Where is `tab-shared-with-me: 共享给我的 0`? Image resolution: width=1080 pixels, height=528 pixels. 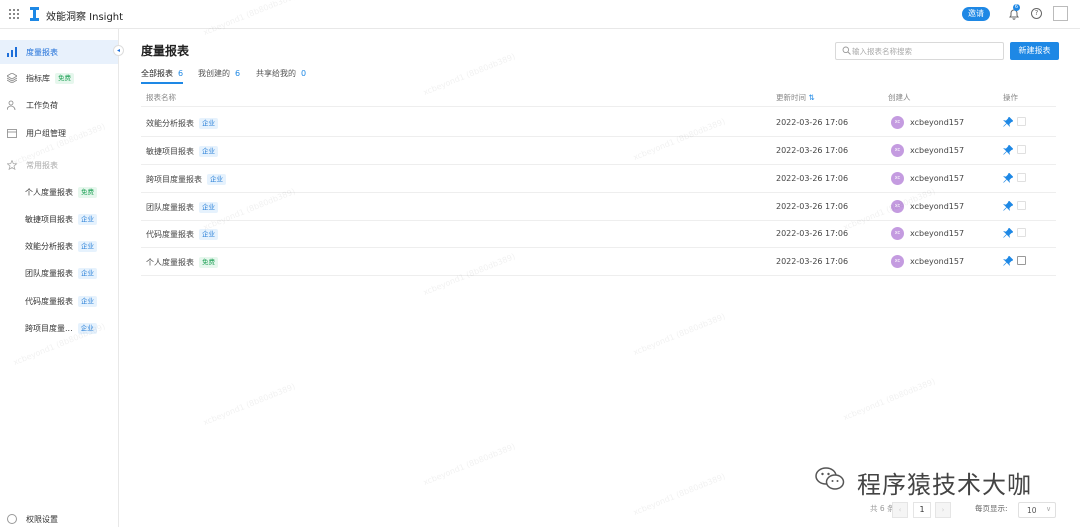 tab-shared-with-me: 共享给我的 0 is located at coordinates (281, 76).